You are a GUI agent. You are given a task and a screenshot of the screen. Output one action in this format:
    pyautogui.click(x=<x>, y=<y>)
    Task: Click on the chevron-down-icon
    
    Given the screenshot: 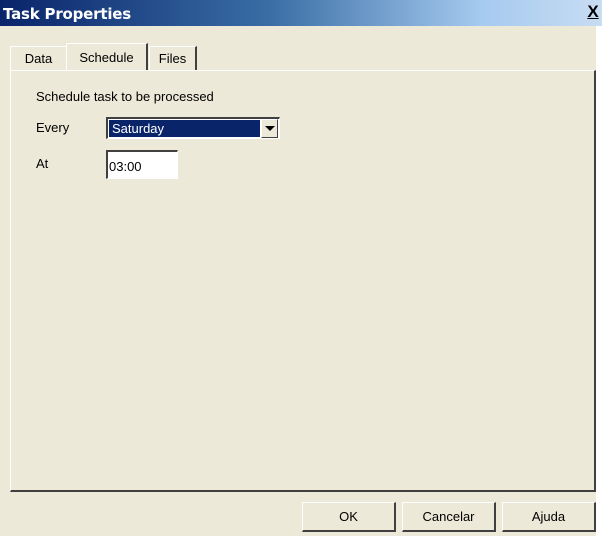 What is the action you would take?
    pyautogui.click(x=270, y=128)
    